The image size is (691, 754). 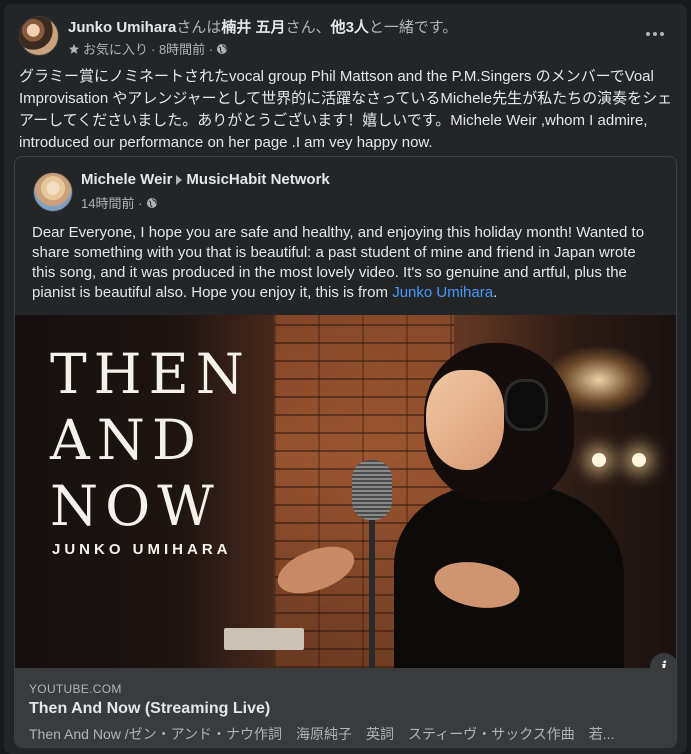 I want to click on post-meta: お気に入り · 8時間前 ·, so click(x=148, y=48).